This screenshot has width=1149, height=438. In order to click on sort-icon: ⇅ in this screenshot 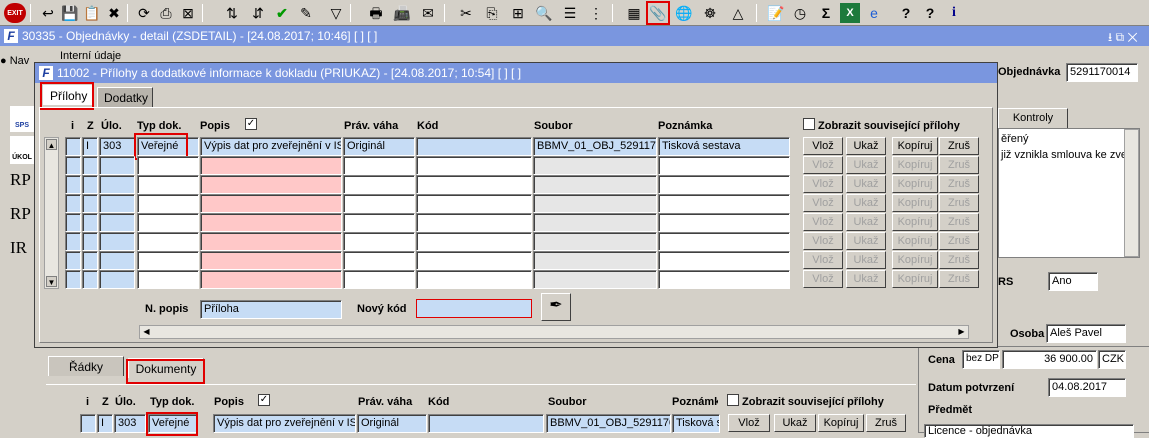, I will do `click(232, 13)`.